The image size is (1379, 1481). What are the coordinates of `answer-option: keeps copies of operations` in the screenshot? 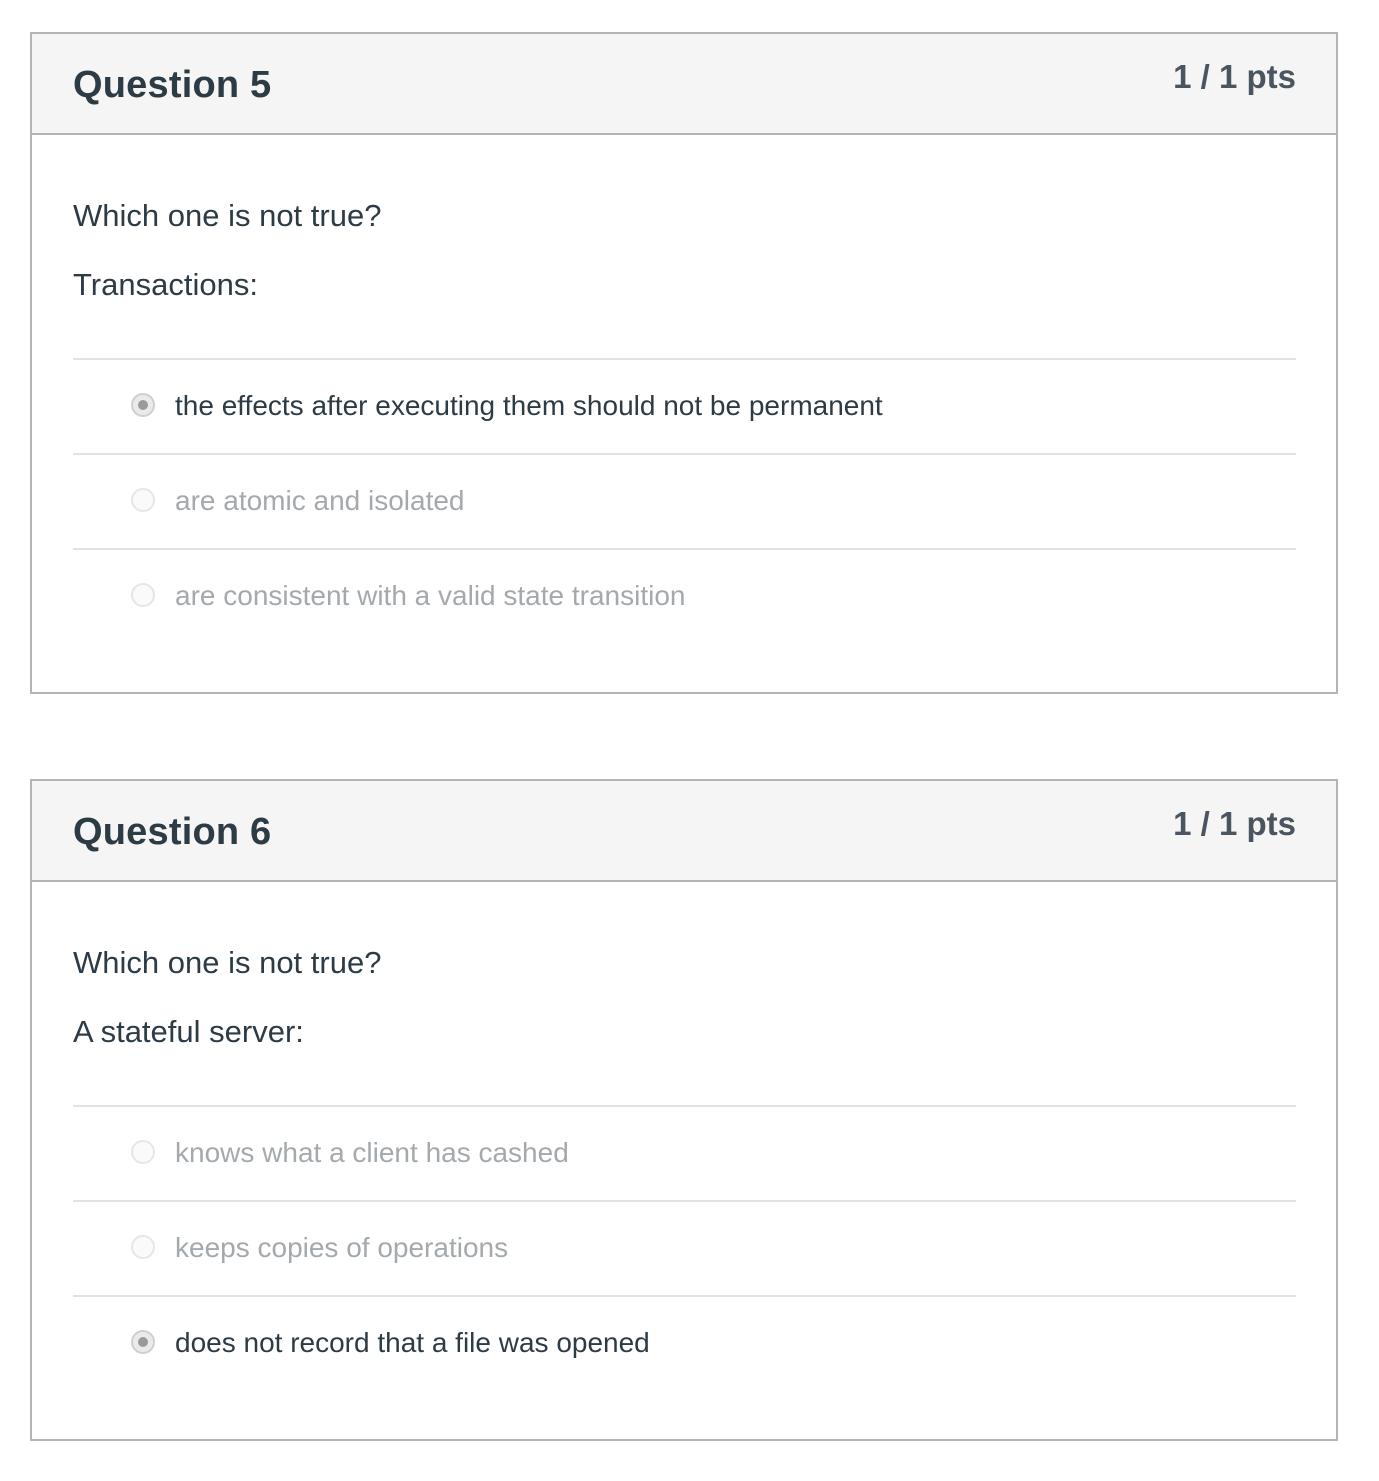 It's located at (684, 1249).